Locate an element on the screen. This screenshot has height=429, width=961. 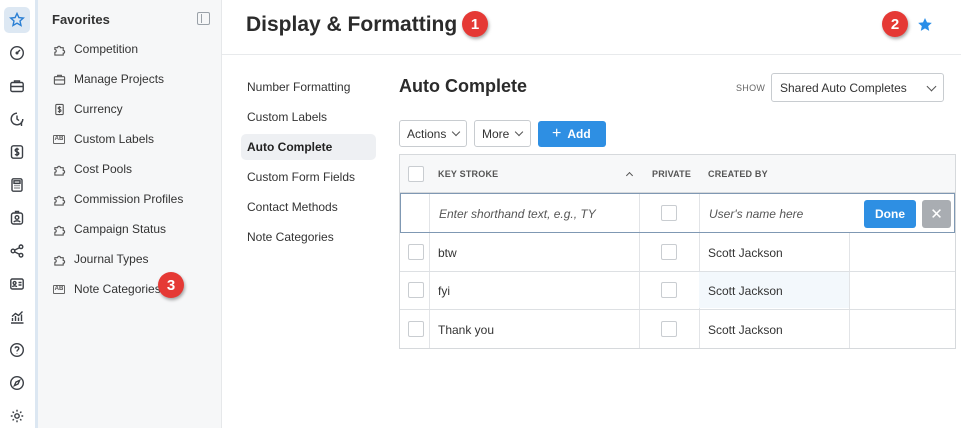
favorite-item-label: Custom Labels is located at coordinates (114, 139).